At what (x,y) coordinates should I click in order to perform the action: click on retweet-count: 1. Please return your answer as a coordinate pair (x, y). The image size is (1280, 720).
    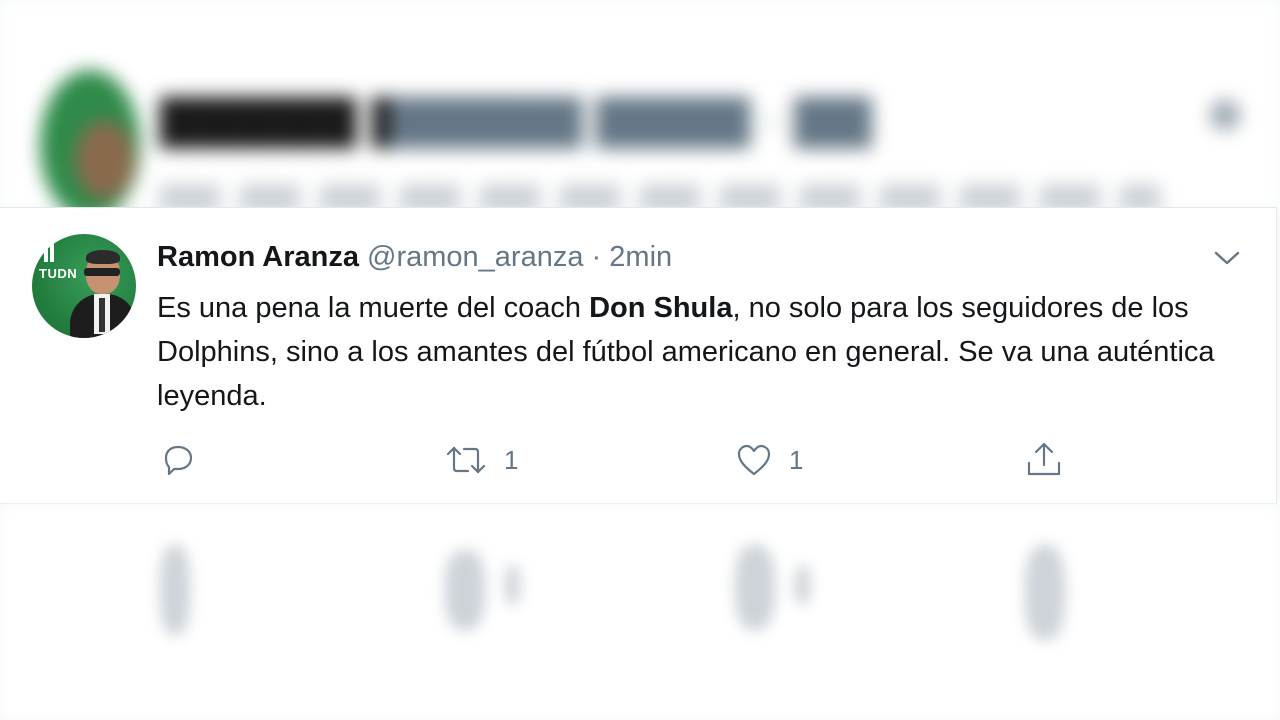
    Looking at the image, I should click on (511, 459).